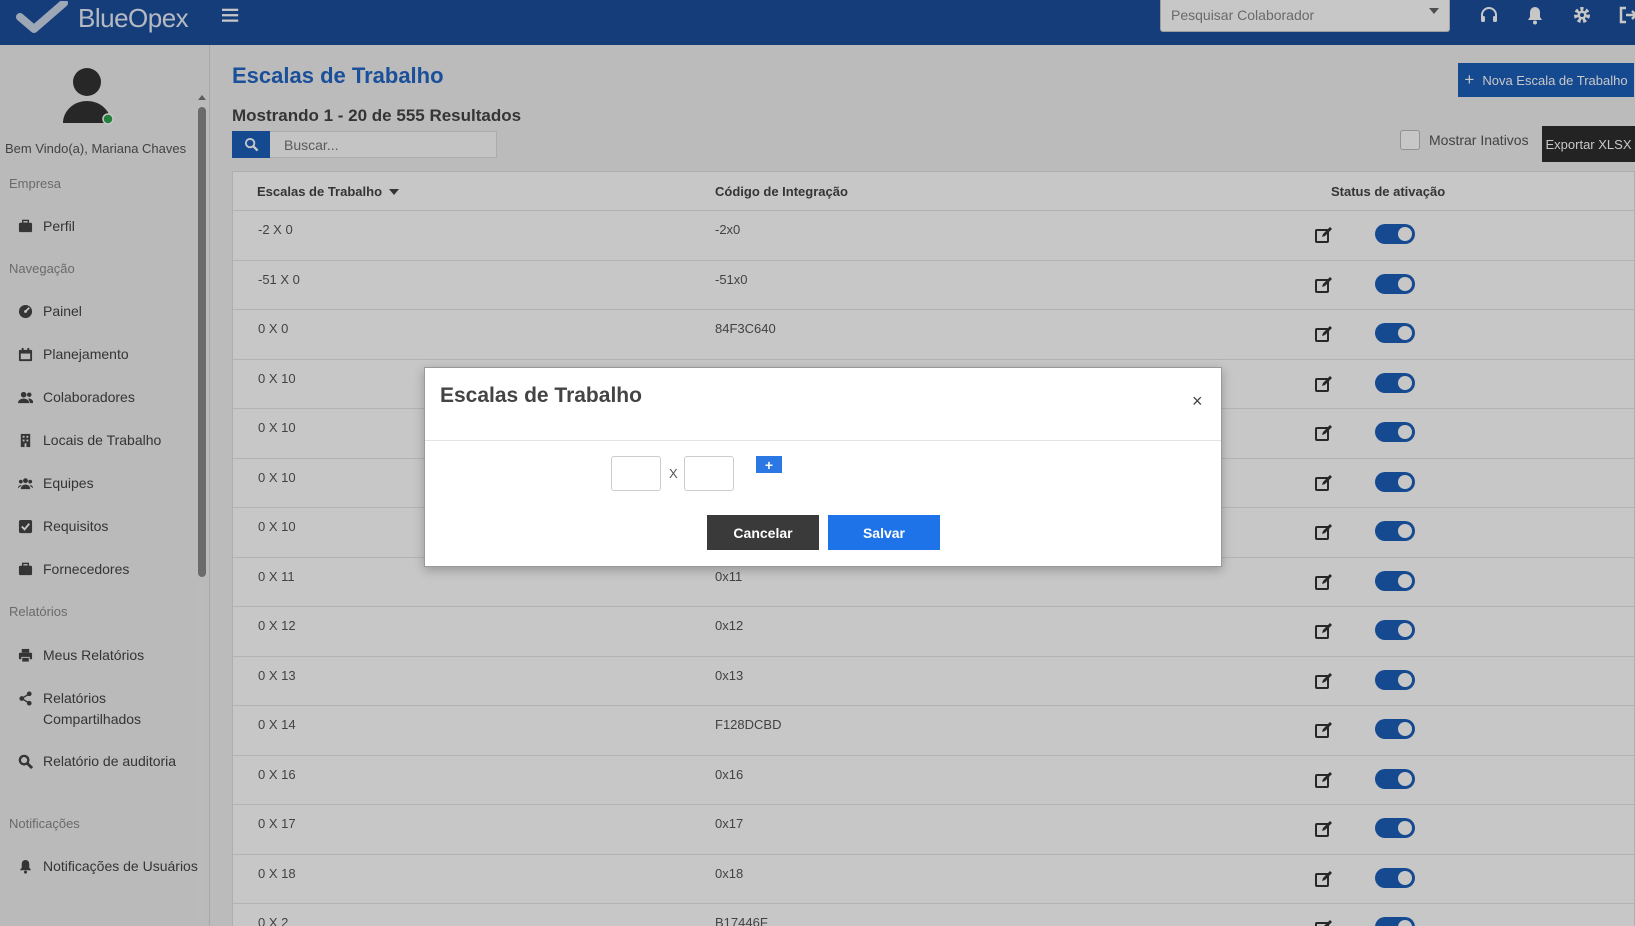 The image size is (1635, 926). What do you see at coordinates (541, 395) in the screenshot?
I see `modal-title: Escalas de Trabalho` at bounding box center [541, 395].